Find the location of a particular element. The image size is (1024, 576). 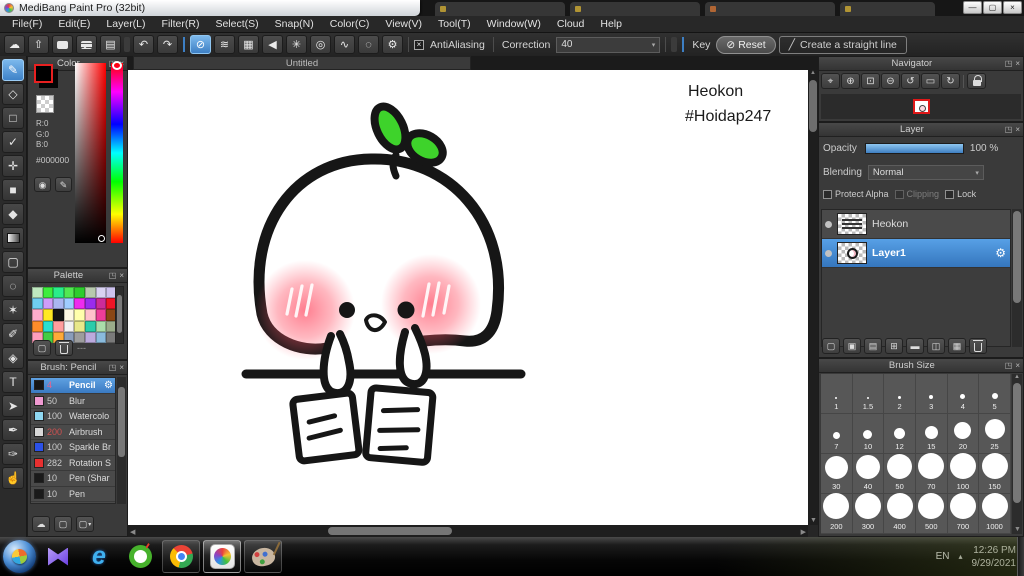

menu-item: File(F) is located at coordinates (27, 24).